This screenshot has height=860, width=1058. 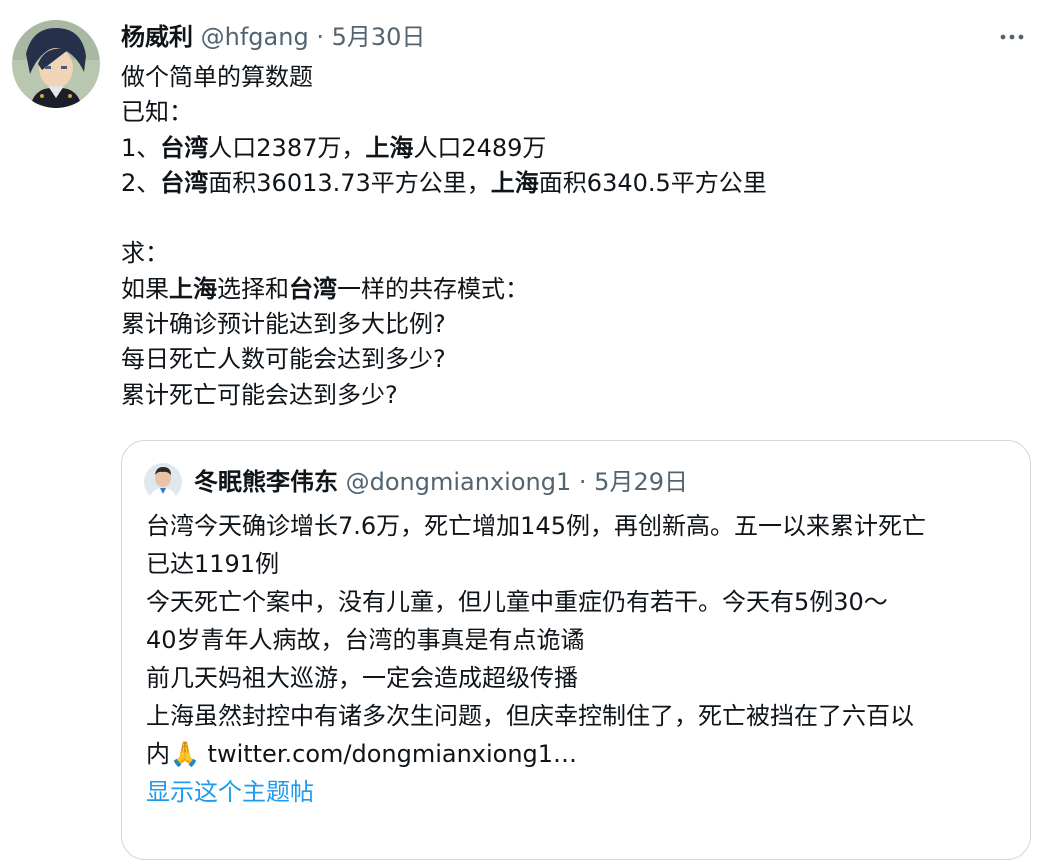 What do you see at coordinates (362, 678) in the screenshot?
I see `quoted-text-line: 前几天妈祖大巡游，一定会造成超级传播` at bounding box center [362, 678].